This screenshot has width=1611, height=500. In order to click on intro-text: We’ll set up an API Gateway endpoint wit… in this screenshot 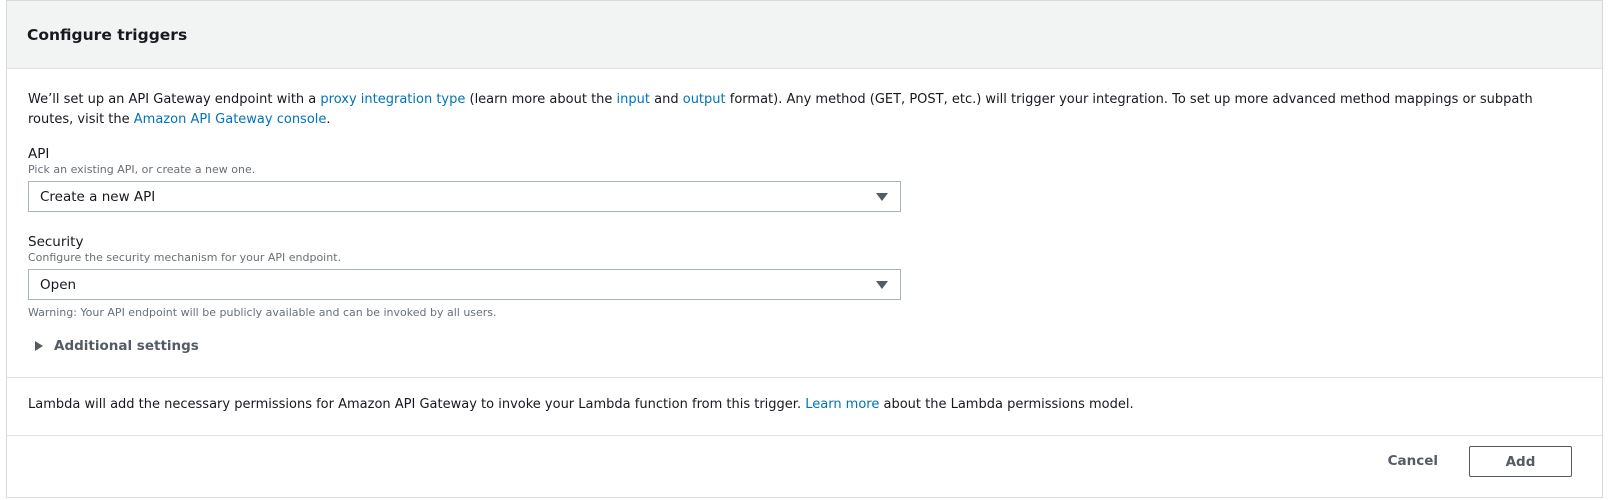, I will do `click(803, 110)`.